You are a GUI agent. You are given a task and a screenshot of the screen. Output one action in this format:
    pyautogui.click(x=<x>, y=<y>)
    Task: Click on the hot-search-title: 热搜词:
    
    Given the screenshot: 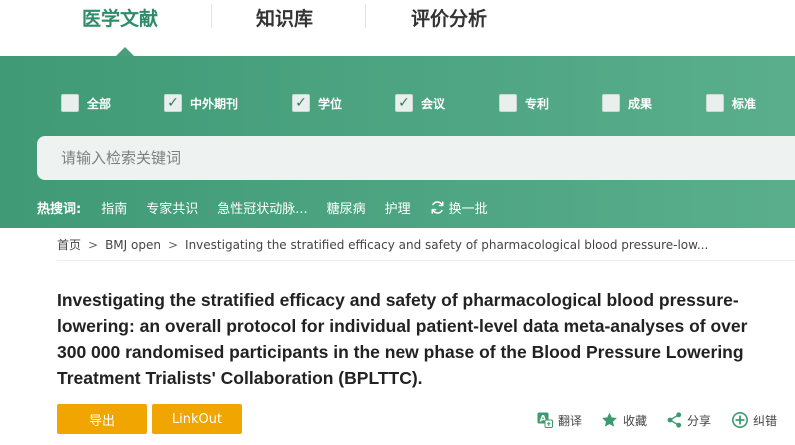 What is the action you would take?
    pyautogui.click(x=59, y=209)
    